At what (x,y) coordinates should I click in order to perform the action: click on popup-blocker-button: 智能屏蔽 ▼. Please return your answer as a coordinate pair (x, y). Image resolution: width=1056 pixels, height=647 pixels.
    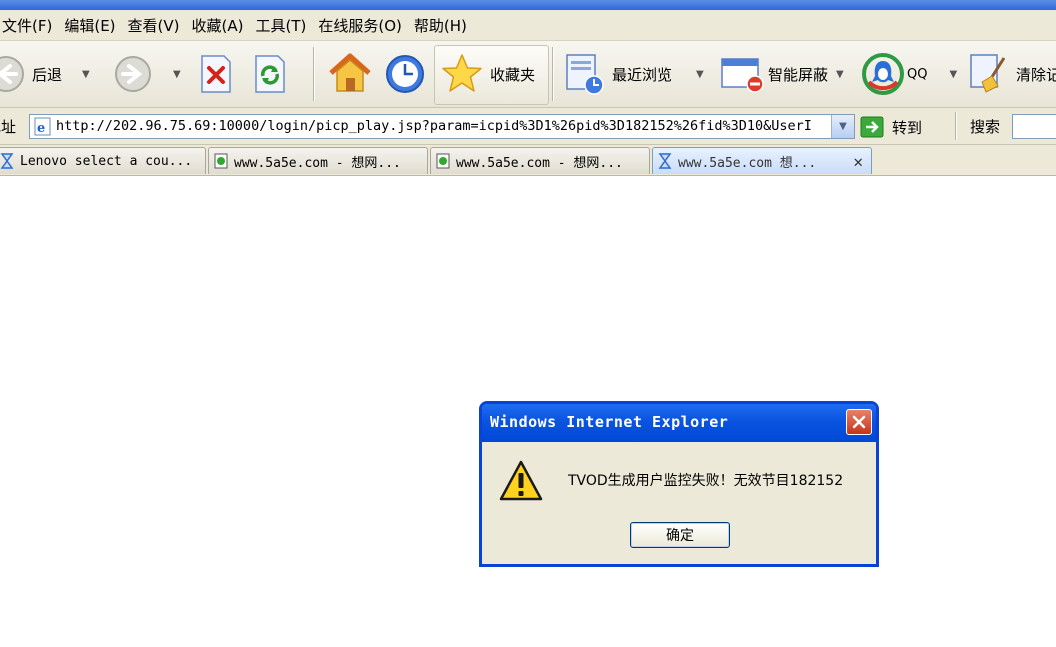
    Looking at the image, I should click on (782, 74).